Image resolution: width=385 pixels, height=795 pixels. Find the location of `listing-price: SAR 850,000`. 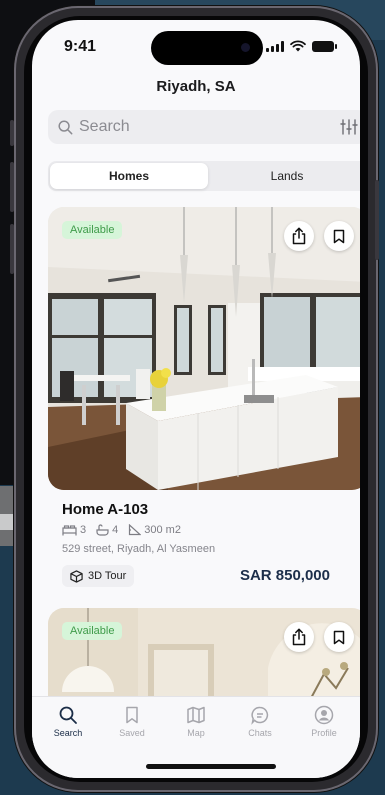

listing-price: SAR 850,000 is located at coordinates (284, 575).